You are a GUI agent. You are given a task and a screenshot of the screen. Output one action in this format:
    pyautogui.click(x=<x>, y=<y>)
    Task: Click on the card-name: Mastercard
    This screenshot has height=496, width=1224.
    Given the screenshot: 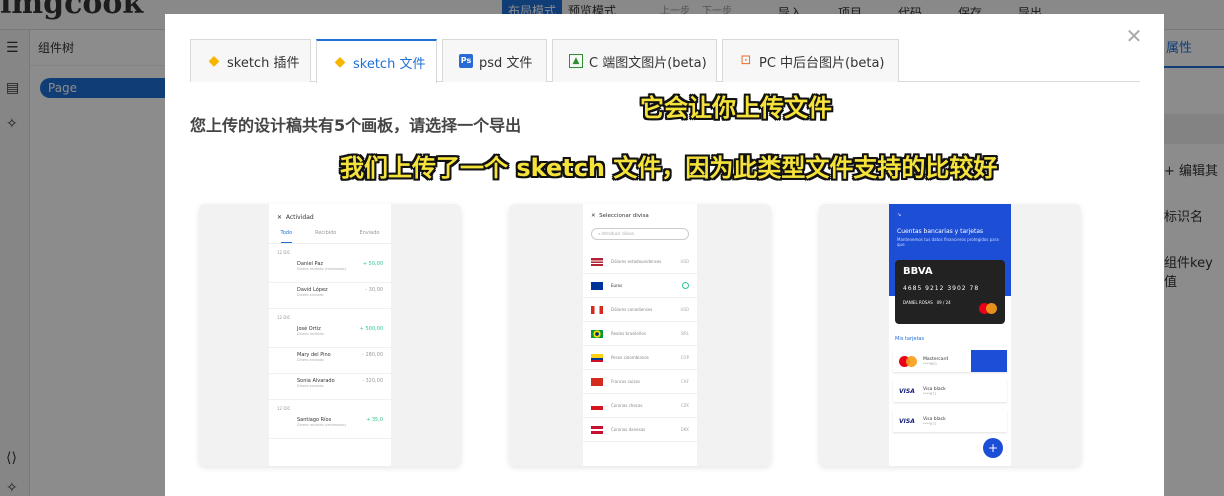 What is the action you would take?
    pyautogui.click(x=936, y=359)
    